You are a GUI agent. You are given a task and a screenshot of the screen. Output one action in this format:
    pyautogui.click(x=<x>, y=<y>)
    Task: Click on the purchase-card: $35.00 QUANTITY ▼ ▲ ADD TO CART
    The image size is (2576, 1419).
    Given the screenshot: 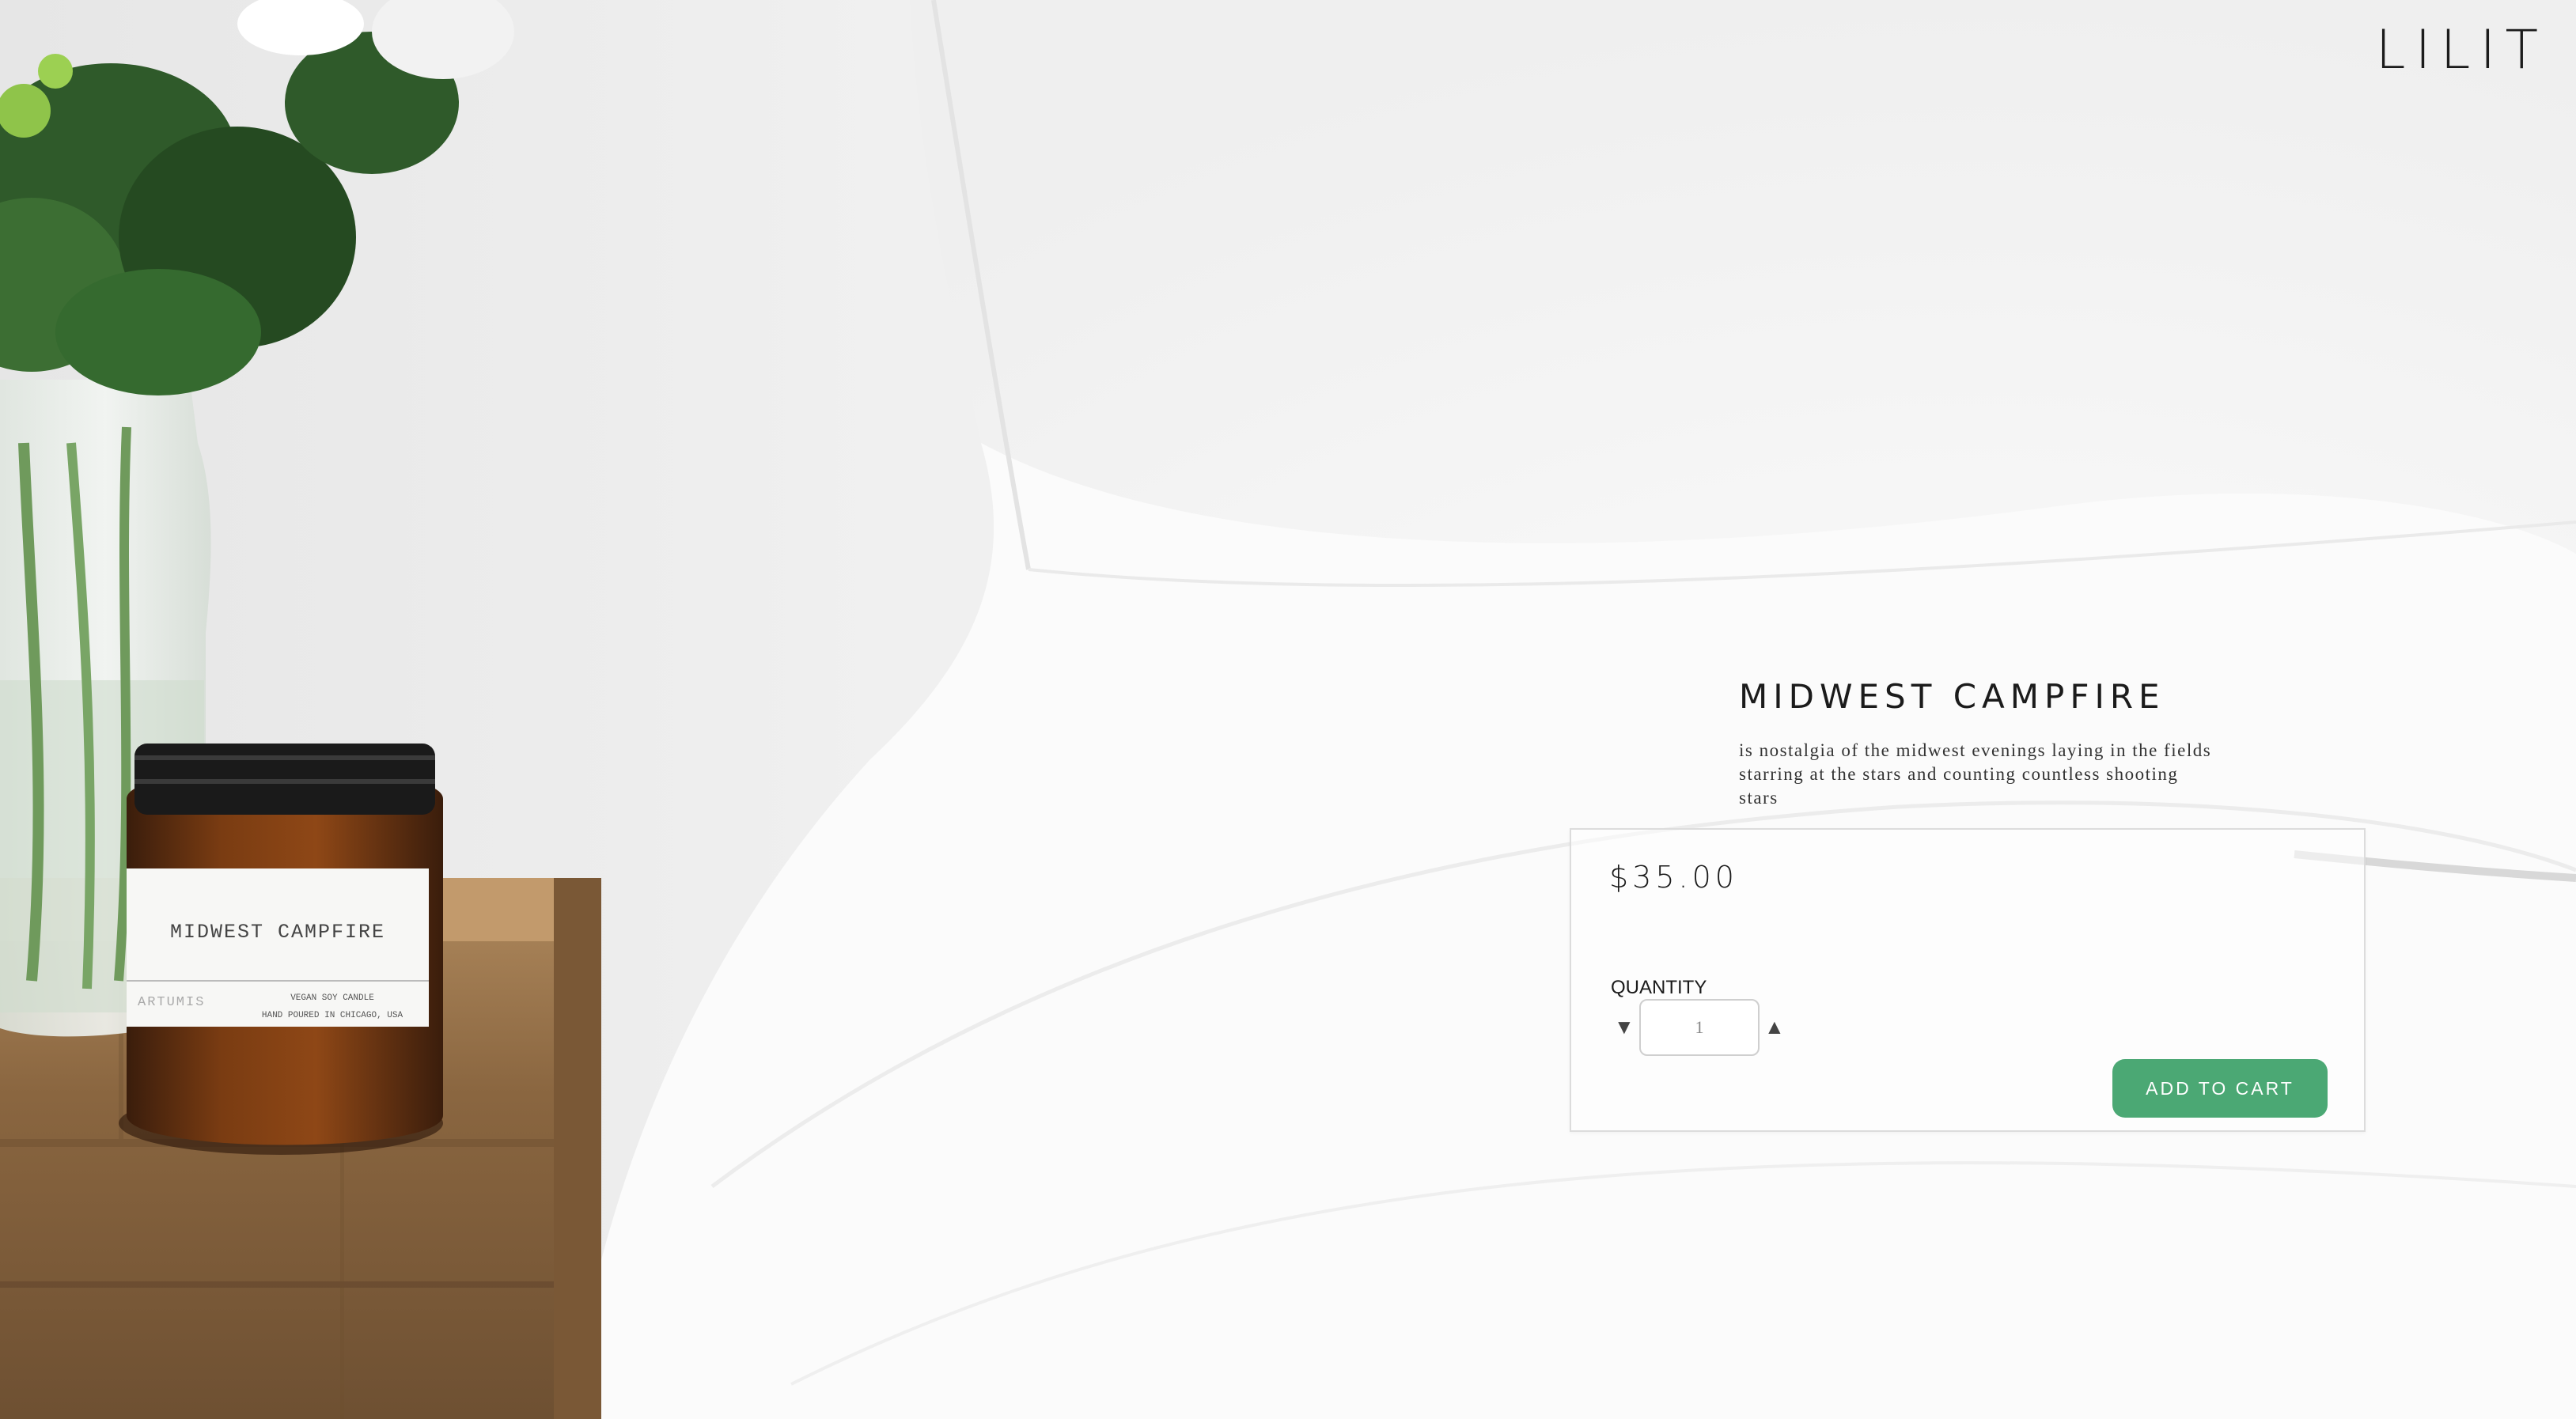 What is the action you would take?
    pyautogui.click(x=1968, y=980)
    